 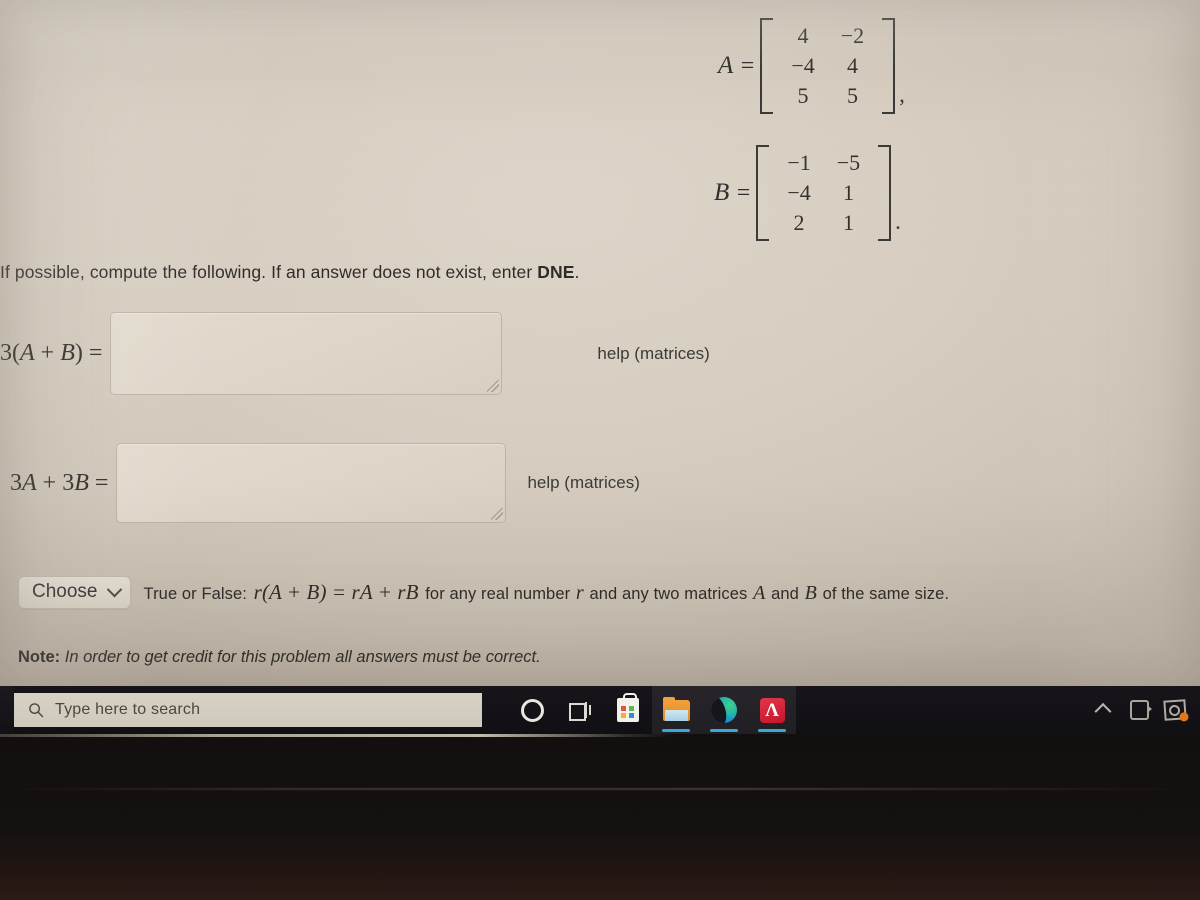 I want to click on matrix-b-equals: =, so click(x=743, y=192).